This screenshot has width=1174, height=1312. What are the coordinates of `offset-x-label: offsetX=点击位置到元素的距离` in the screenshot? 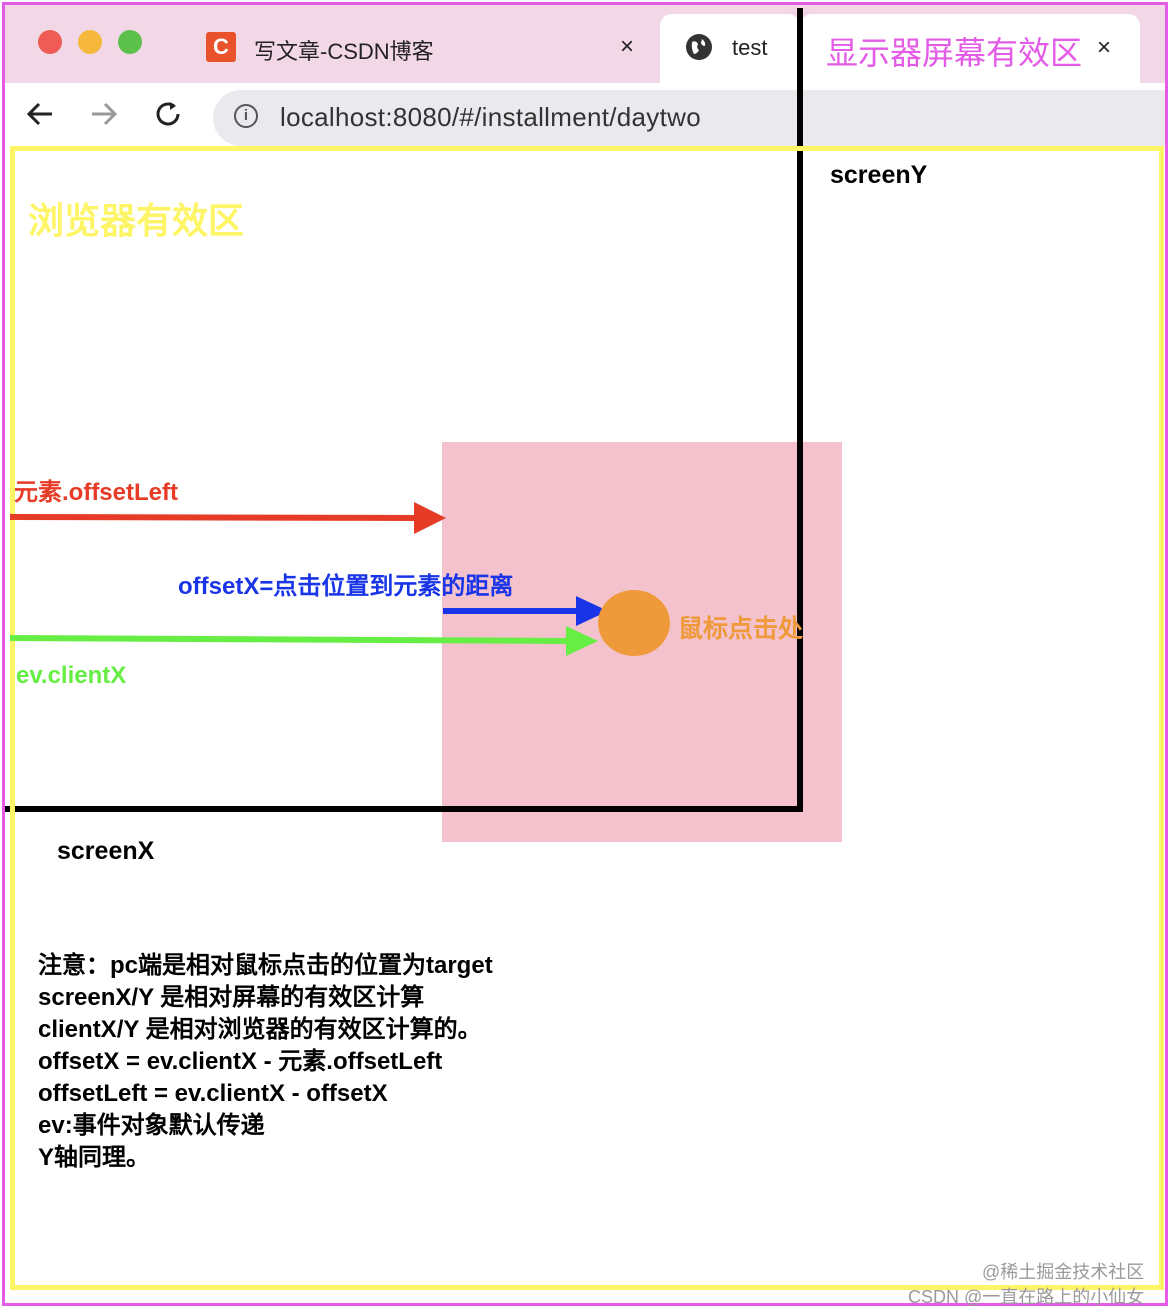 It's located at (346, 586).